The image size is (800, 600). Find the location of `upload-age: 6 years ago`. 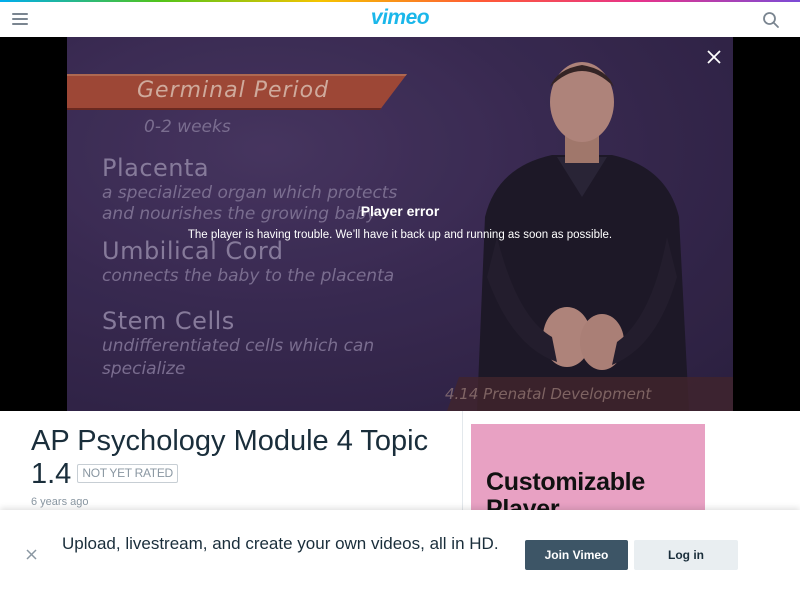

upload-age: 6 years ago is located at coordinates (60, 502).